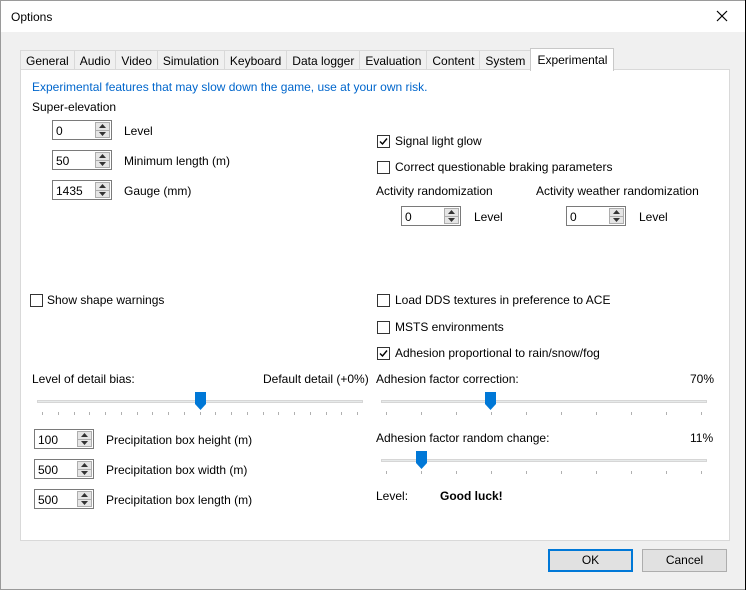  What do you see at coordinates (383, 327) in the screenshot?
I see `msts-environments-checkbox` at bounding box center [383, 327].